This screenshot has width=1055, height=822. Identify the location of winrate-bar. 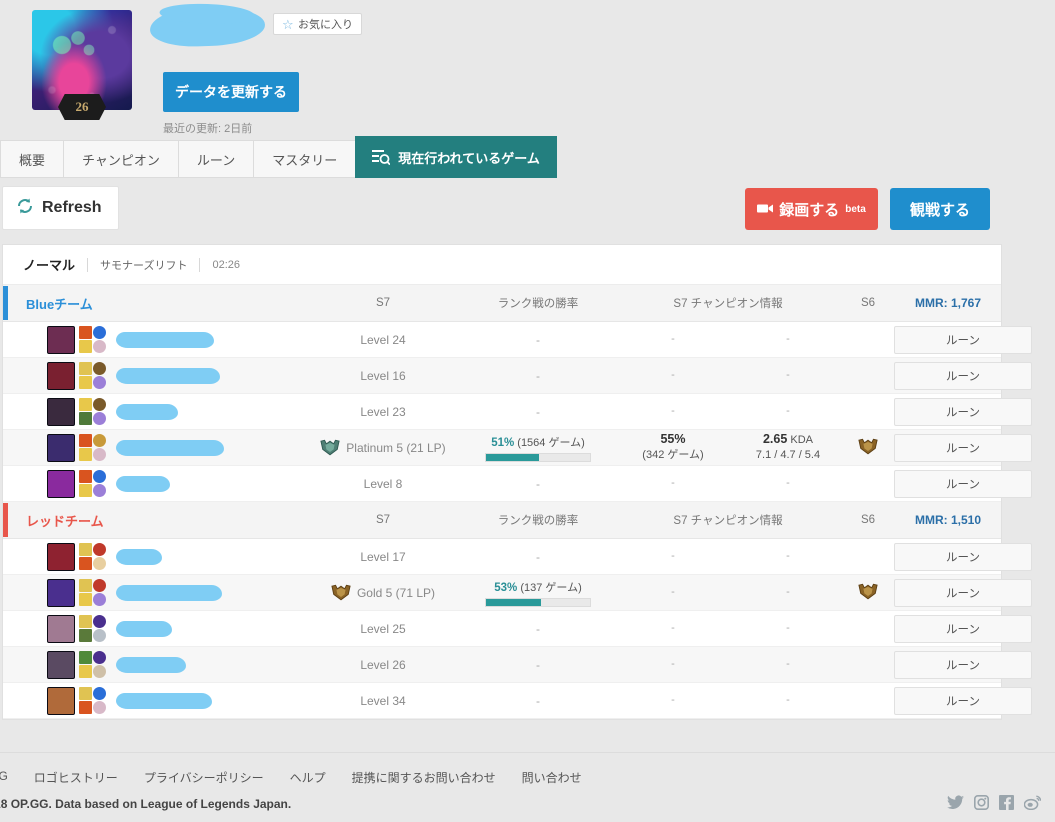
(538, 602).